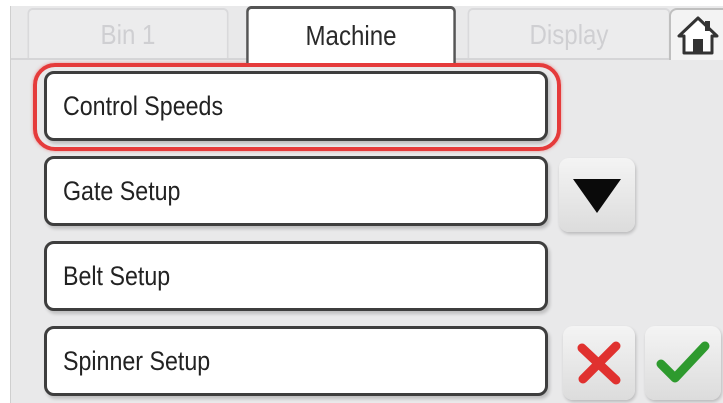  What do you see at coordinates (128, 34) in the screenshot?
I see `tab-bin-1: Bin 1` at bounding box center [128, 34].